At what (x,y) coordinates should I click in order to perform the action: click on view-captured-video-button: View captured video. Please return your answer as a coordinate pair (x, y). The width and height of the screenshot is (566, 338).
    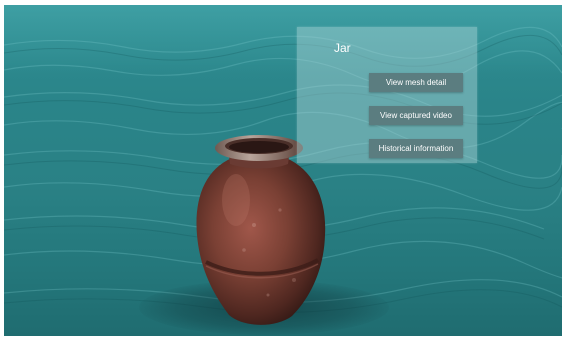
    Looking at the image, I should click on (416, 115).